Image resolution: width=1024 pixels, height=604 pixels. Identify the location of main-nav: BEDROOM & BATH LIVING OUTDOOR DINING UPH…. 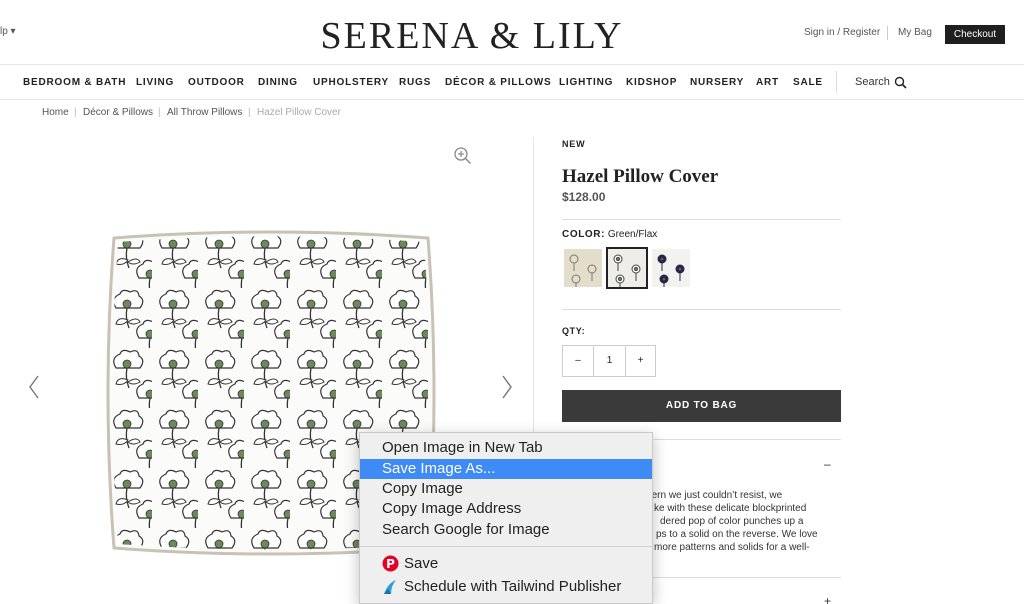
(512, 82).